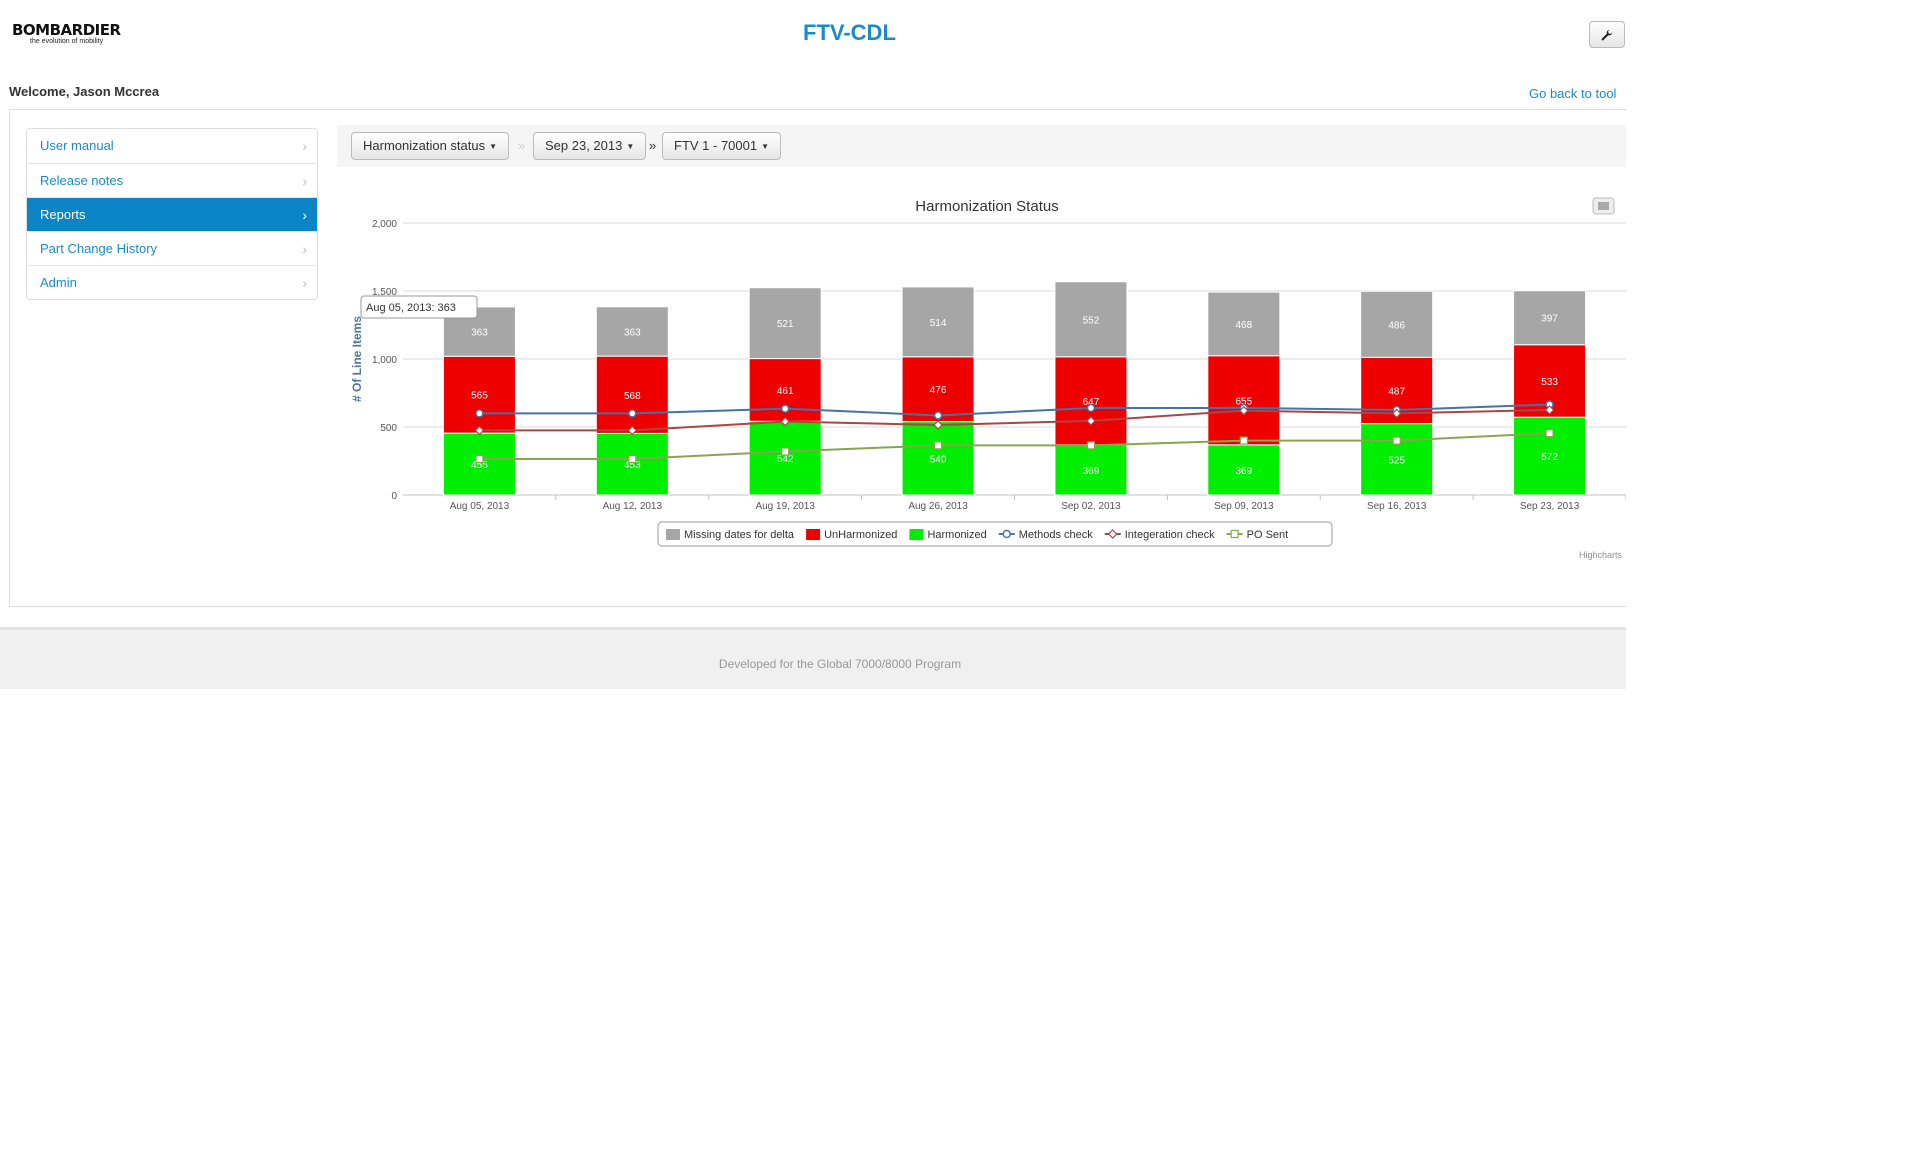 The width and height of the screenshot is (1915, 1152). Describe the element at coordinates (67, 41) in the screenshot. I see `logo-tagline: the evolution of mobility` at that location.